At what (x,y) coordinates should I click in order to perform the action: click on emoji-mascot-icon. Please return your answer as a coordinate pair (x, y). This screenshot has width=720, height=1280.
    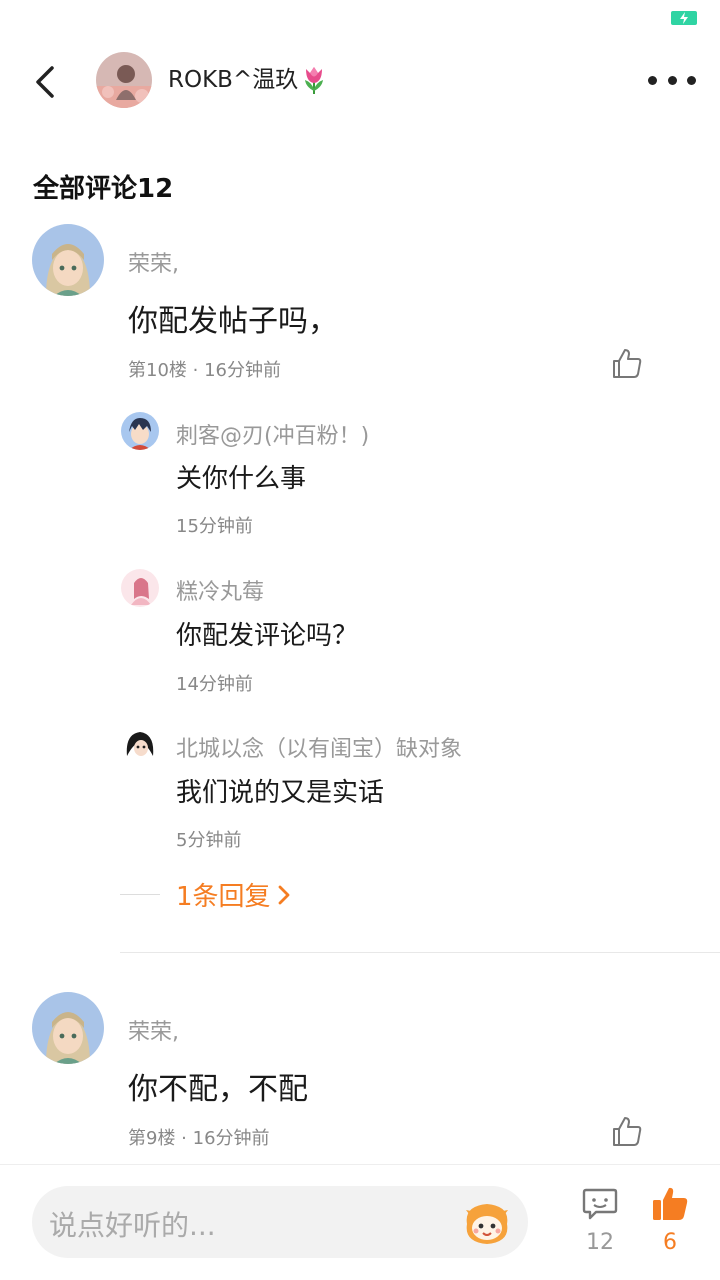
    Looking at the image, I should click on (487, 1223).